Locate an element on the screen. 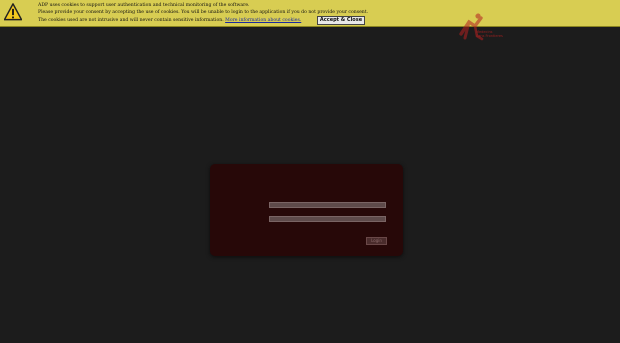 The width and height of the screenshot is (620, 343). password-input is located at coordinates (327, 219).